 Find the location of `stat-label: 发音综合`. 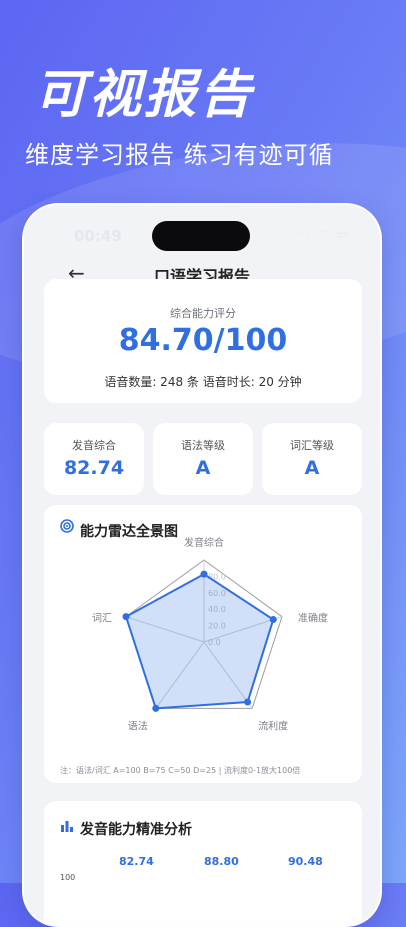

stat-label: 发音综合 is located at coordinates (94, 445).